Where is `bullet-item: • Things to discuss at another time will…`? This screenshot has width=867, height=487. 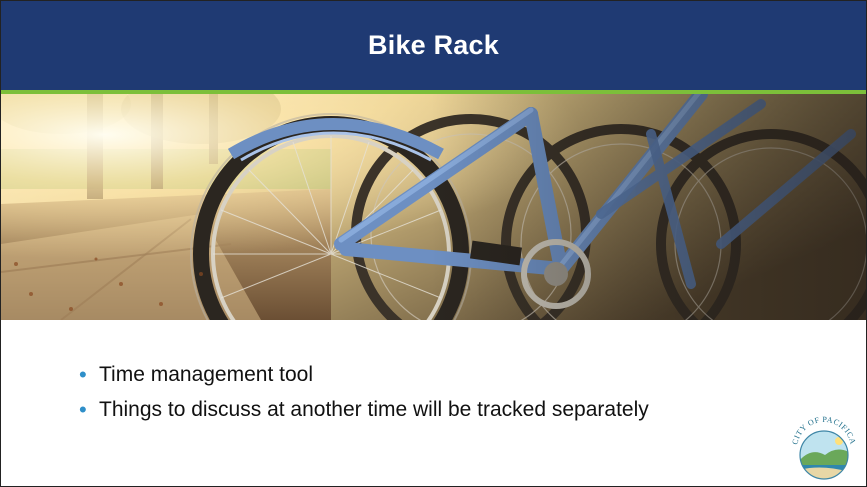 bullet-item: • Things to discuss at another time will… is located at coordinates (364, 409).